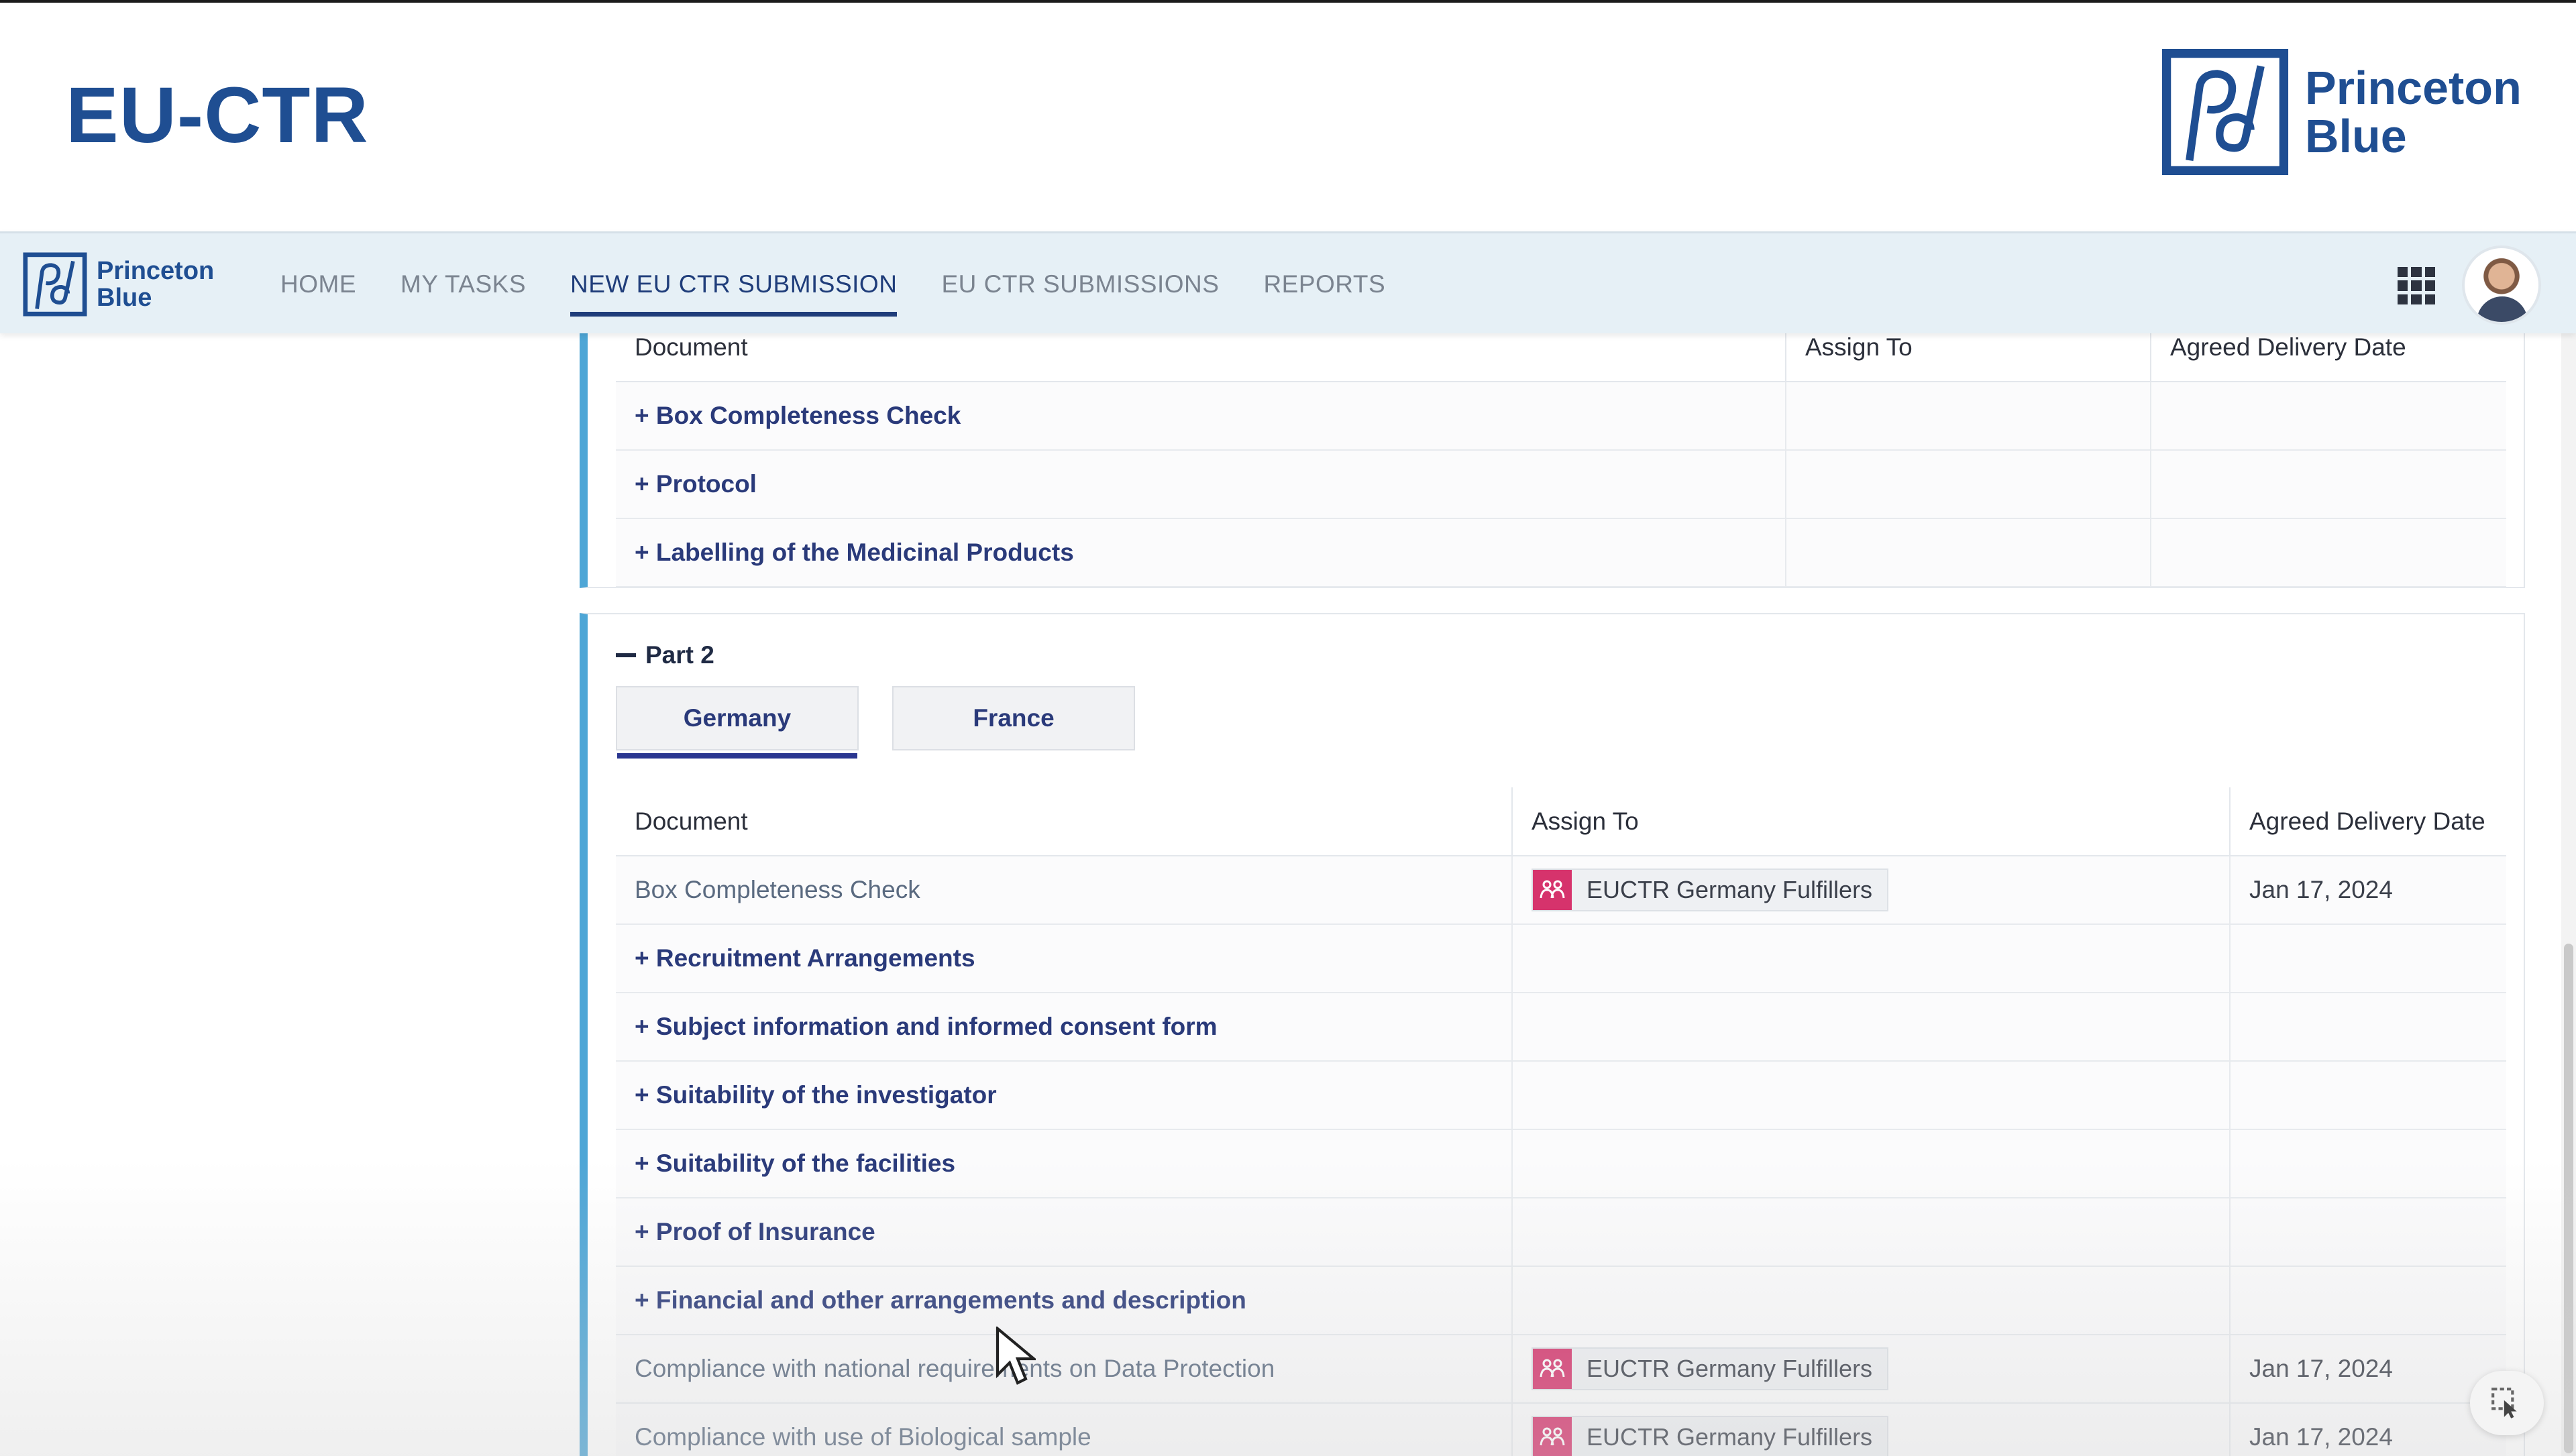 Image resolution: width=2576 pixels, height=1456 pixels. I want to click on nav-item-new-eu-ctr-submission: NEW EU CTR SUBMISSION, so click(734, 284).